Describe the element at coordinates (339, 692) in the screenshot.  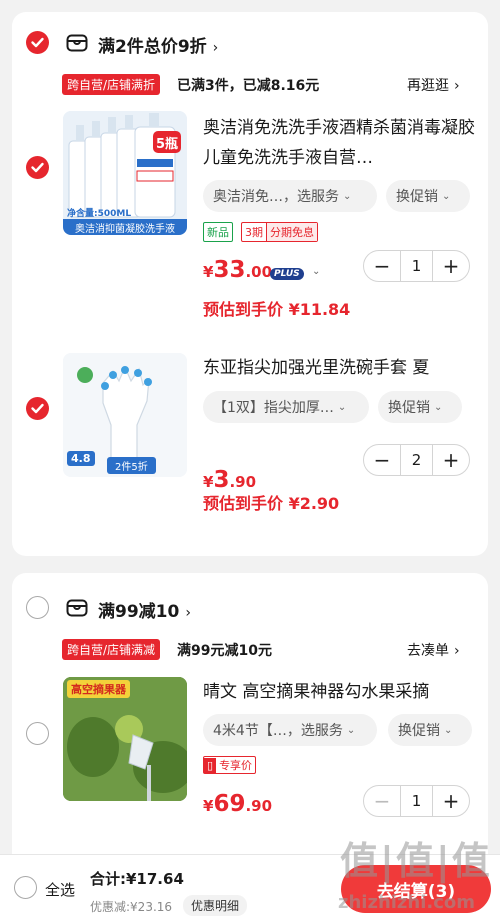
I see `product-title: 晴文 高空摘果神器勾水果采摘` at that location.